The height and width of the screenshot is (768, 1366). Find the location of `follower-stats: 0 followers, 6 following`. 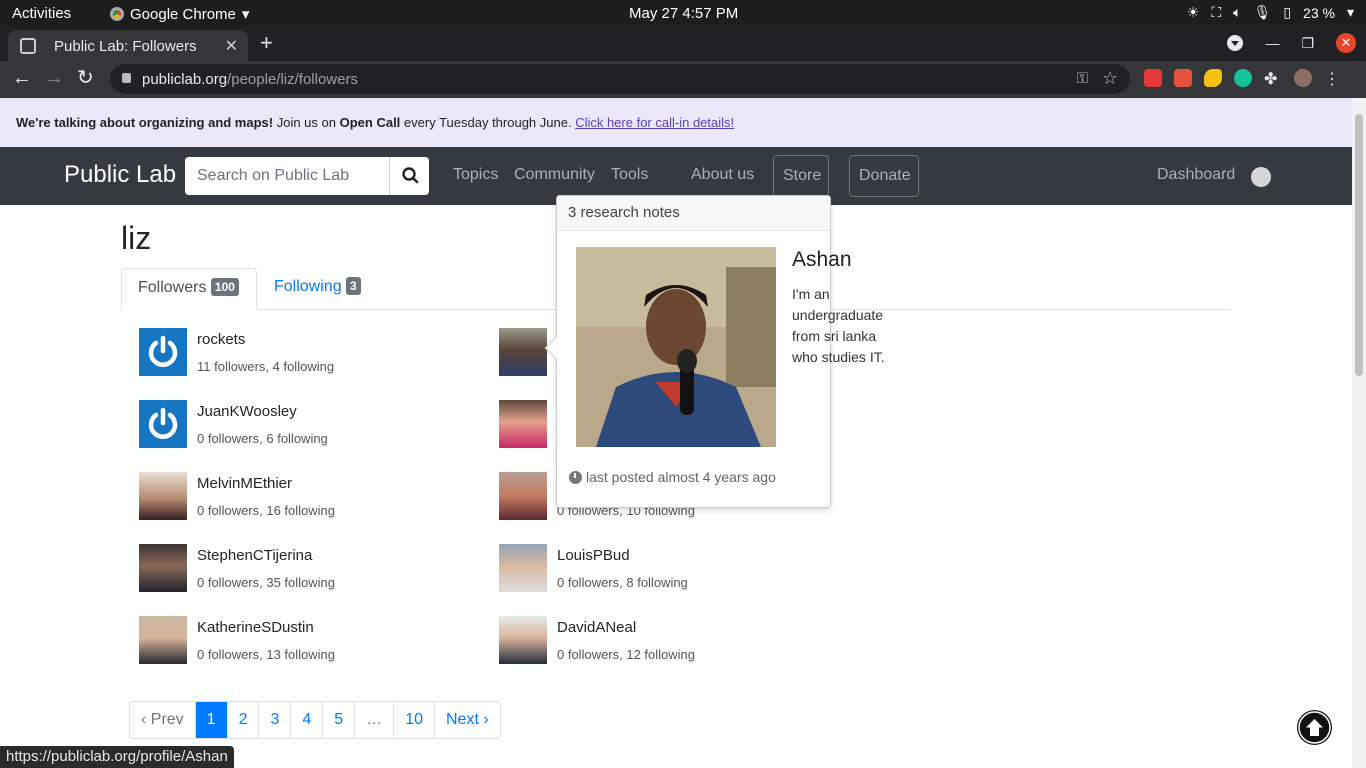

follower-stats: 0 followers, 6 following is located at coordinates (262, 438).